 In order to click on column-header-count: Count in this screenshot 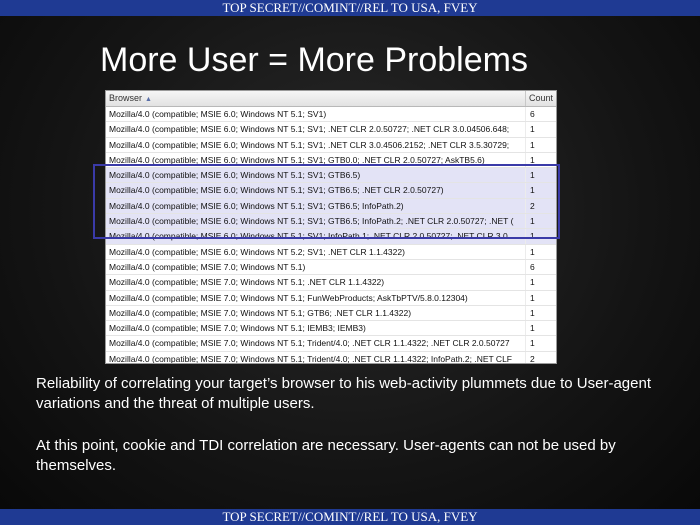, I will do `click(541, 98)`.